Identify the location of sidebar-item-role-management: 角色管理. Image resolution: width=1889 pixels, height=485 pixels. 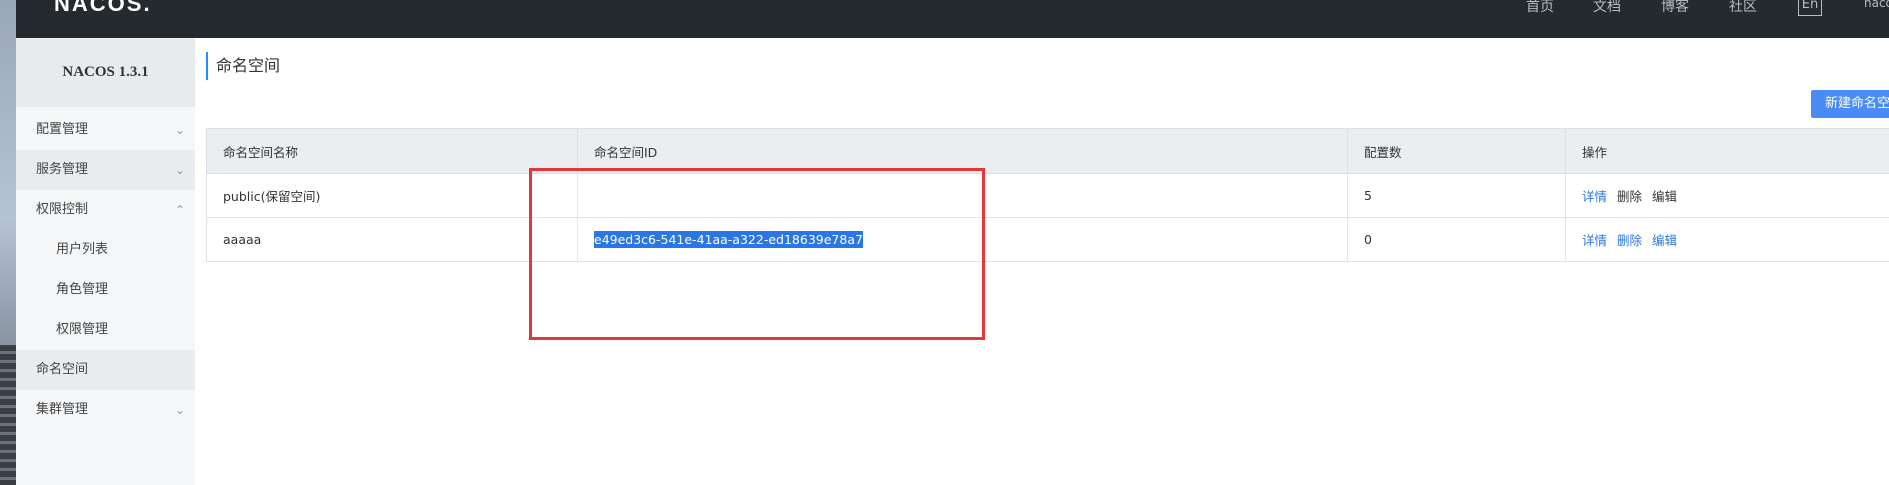
(105, 290).